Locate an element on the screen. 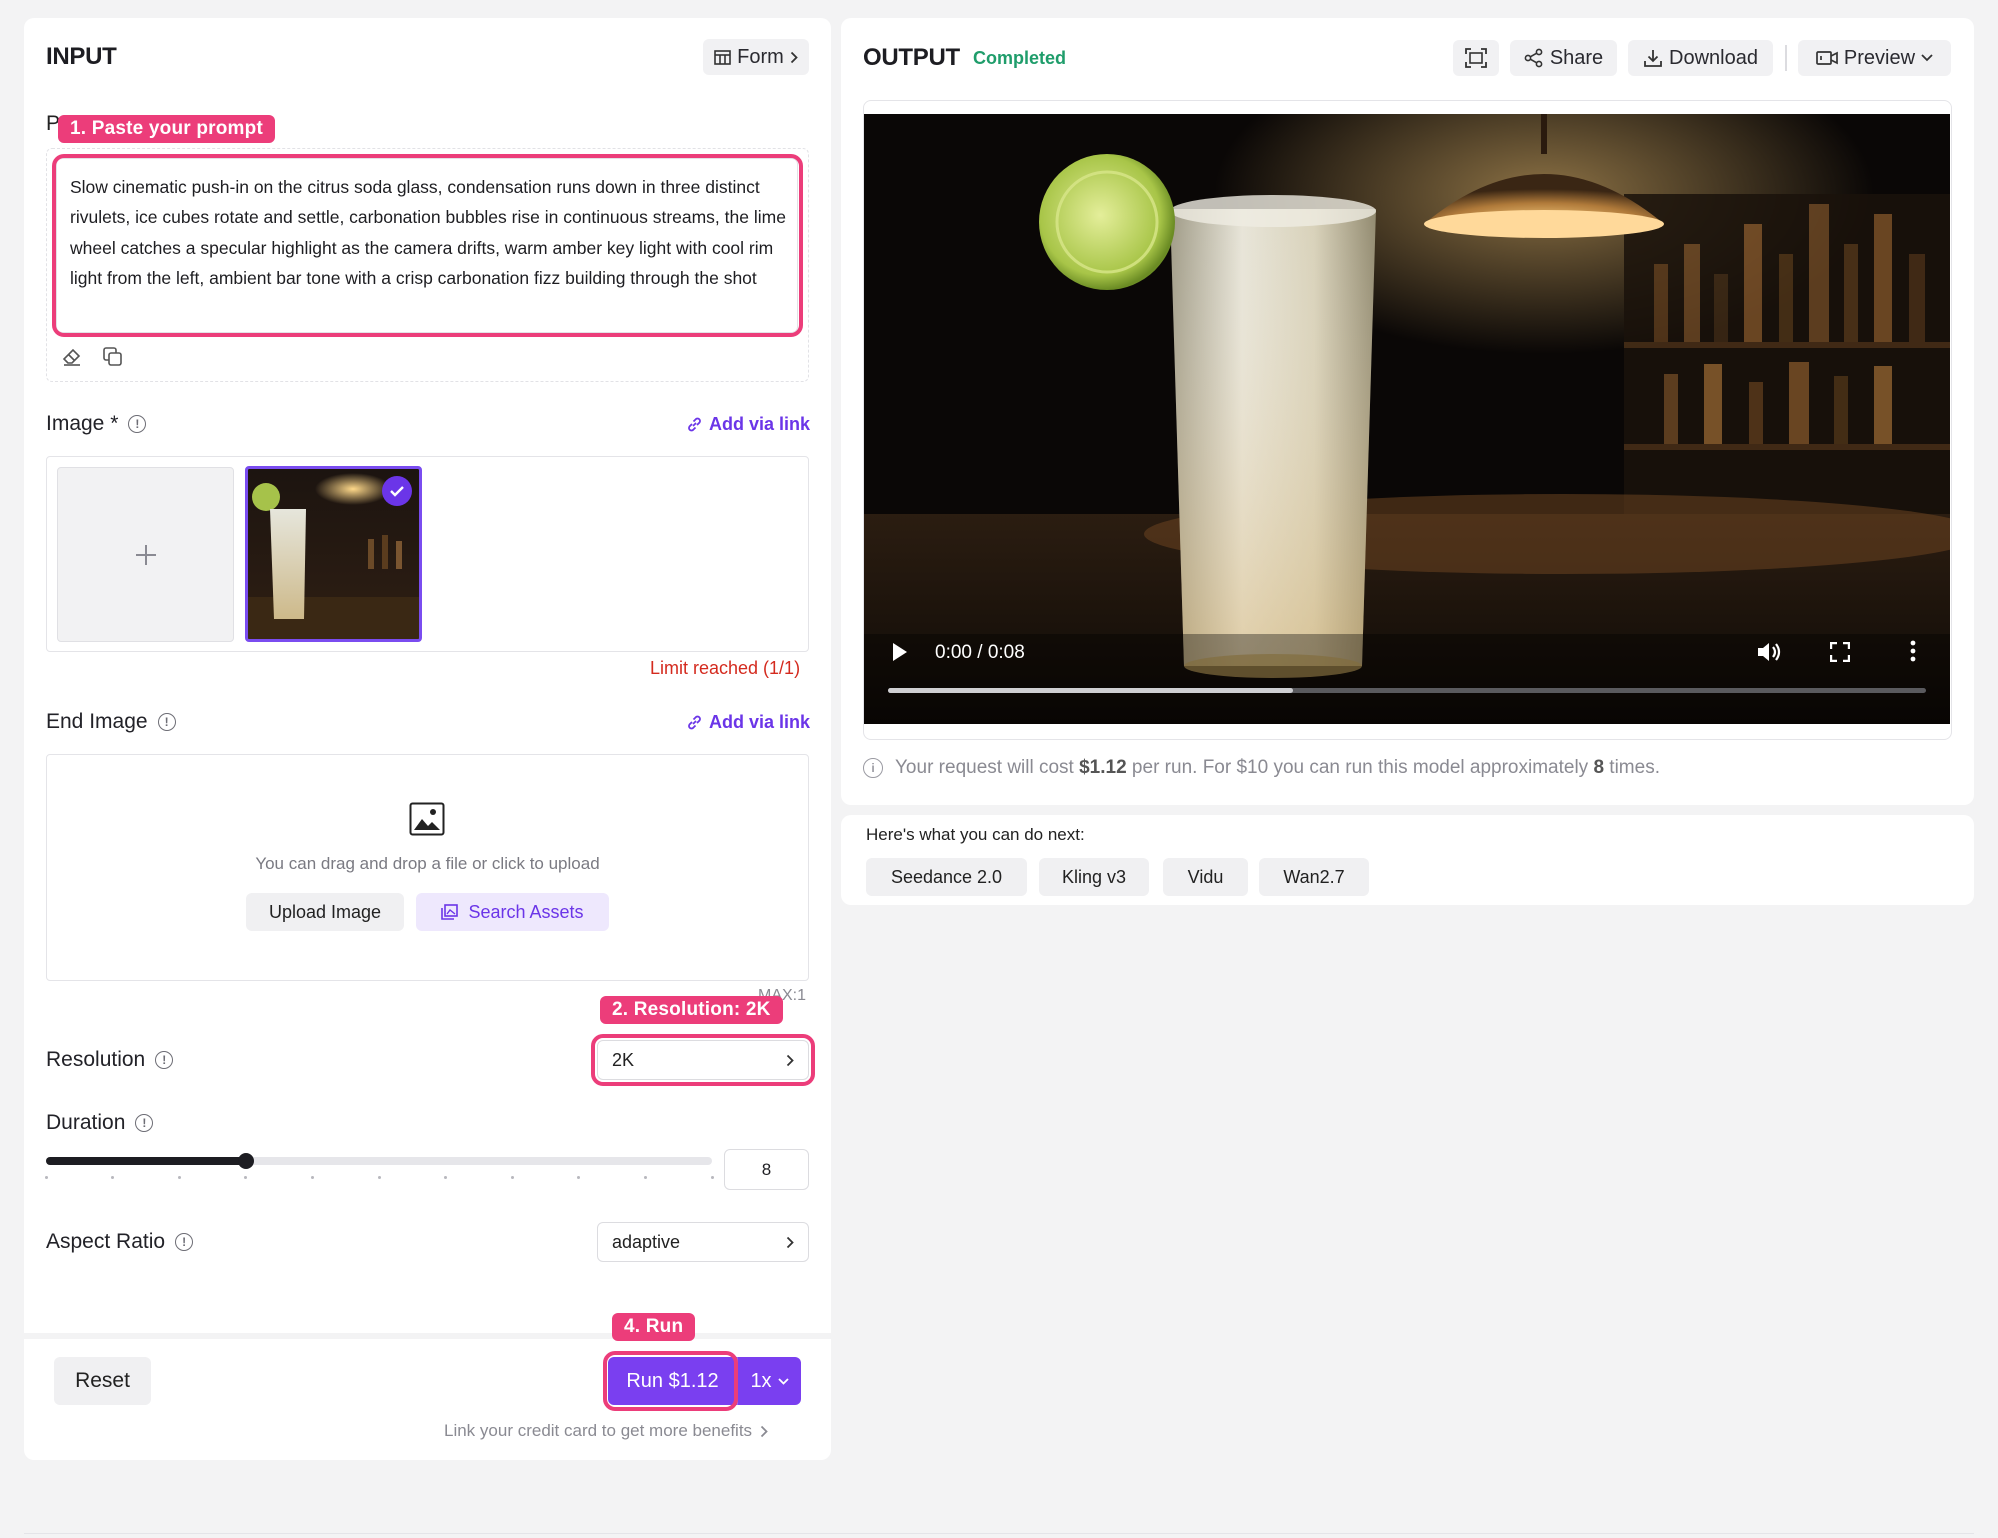  gallery-icon is located at coordinates (450, 912).